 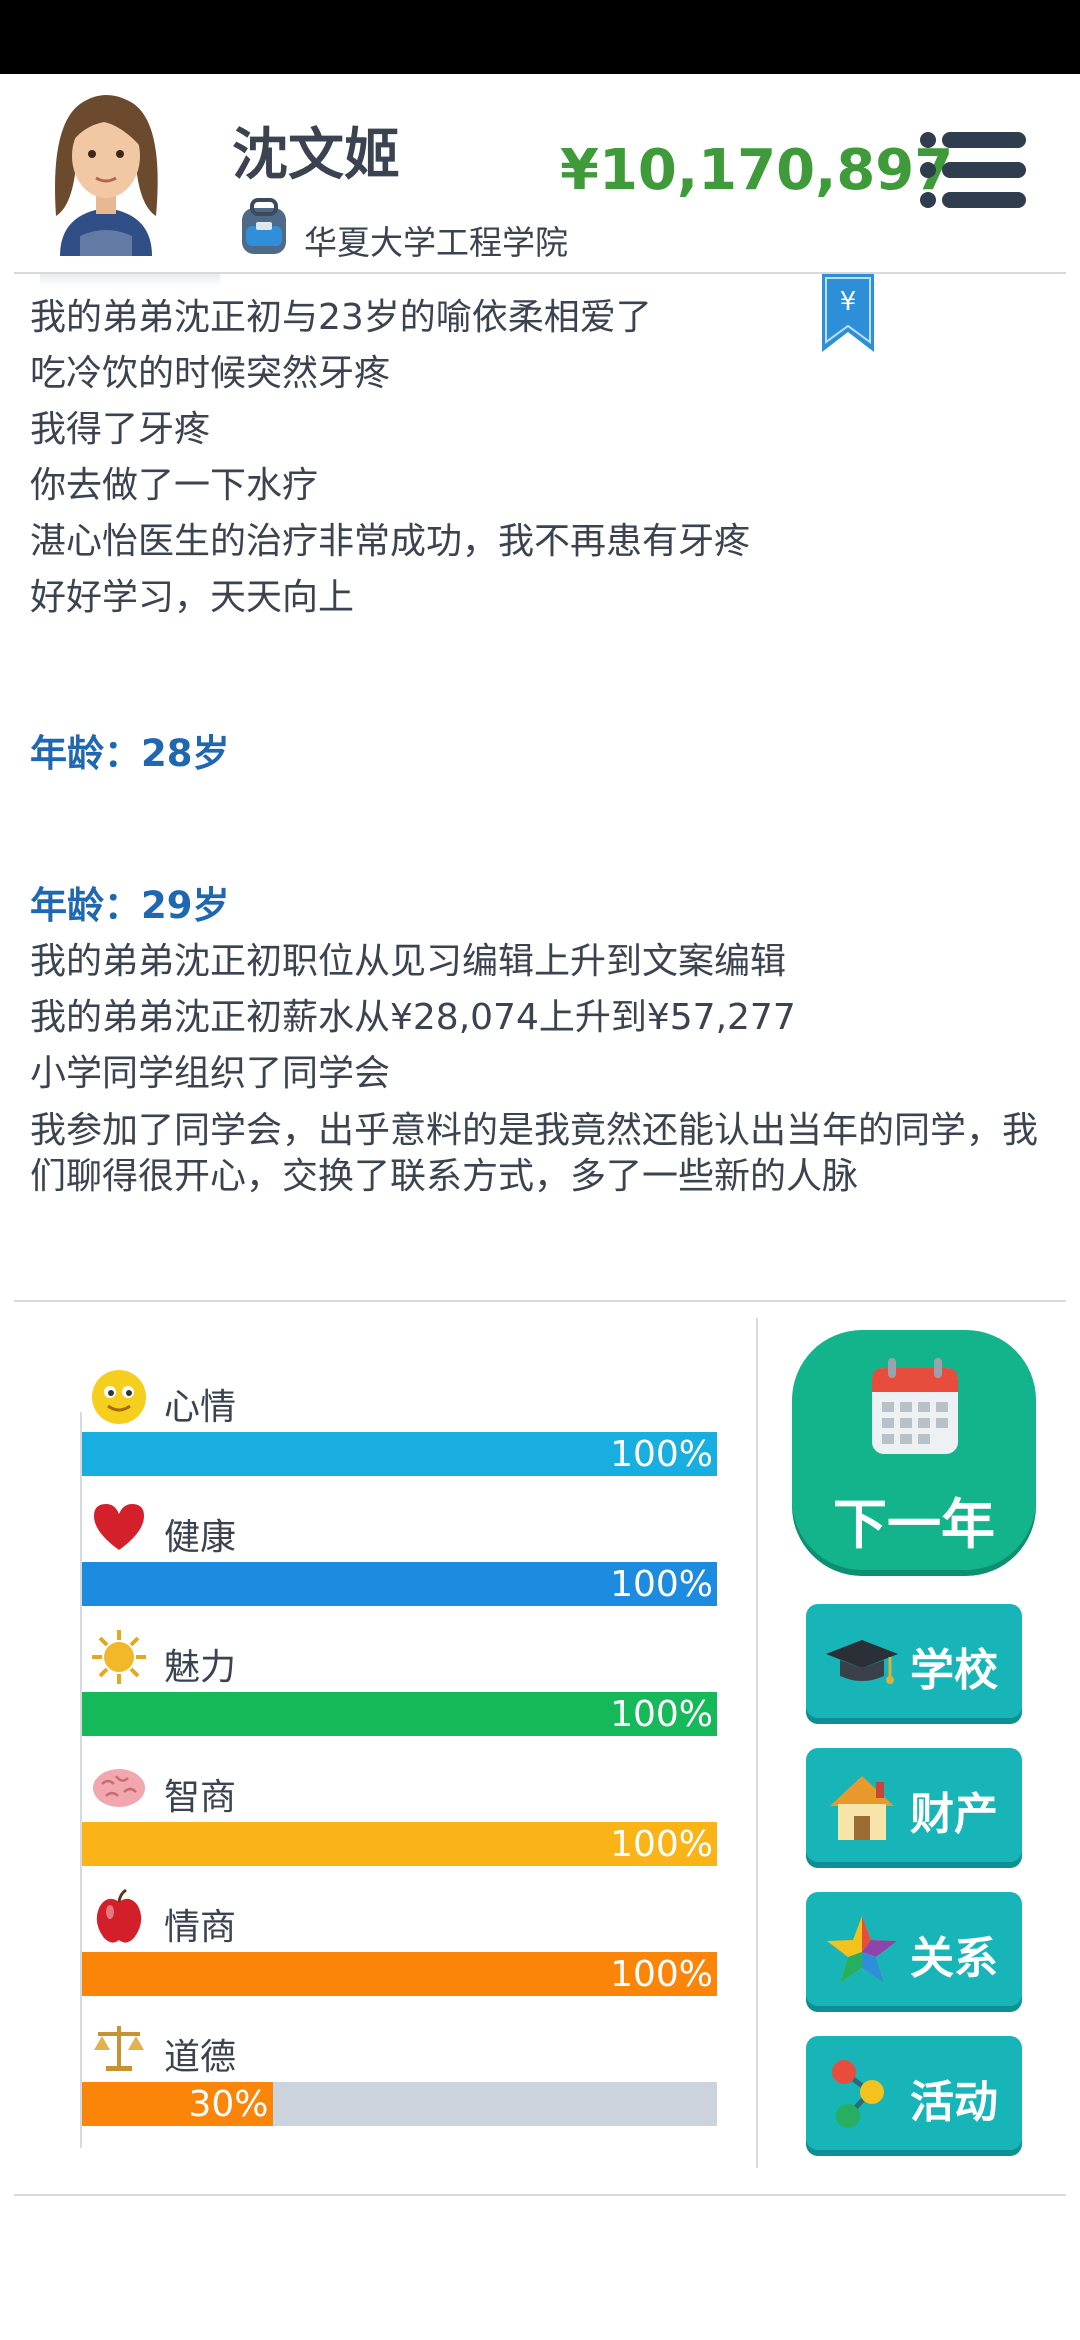 What do you see at coordinates (757, 170) in the screenshot?
I see `money-balance: ¥10,170,897` at bounding box center [757, 170].